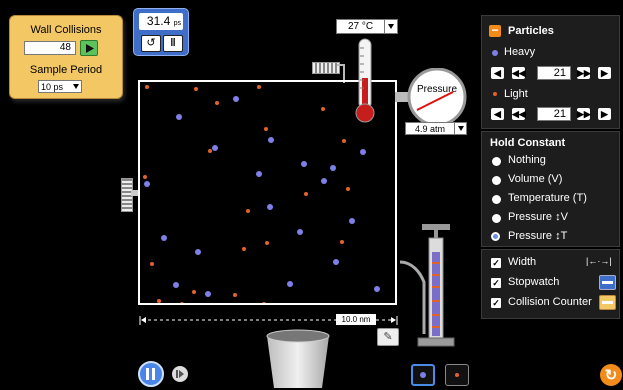 This screenshot has height=390, width=623. Describe the element at coordinates (89, 48) in the screenshot. I see `collision-counter-play-button` at that location.